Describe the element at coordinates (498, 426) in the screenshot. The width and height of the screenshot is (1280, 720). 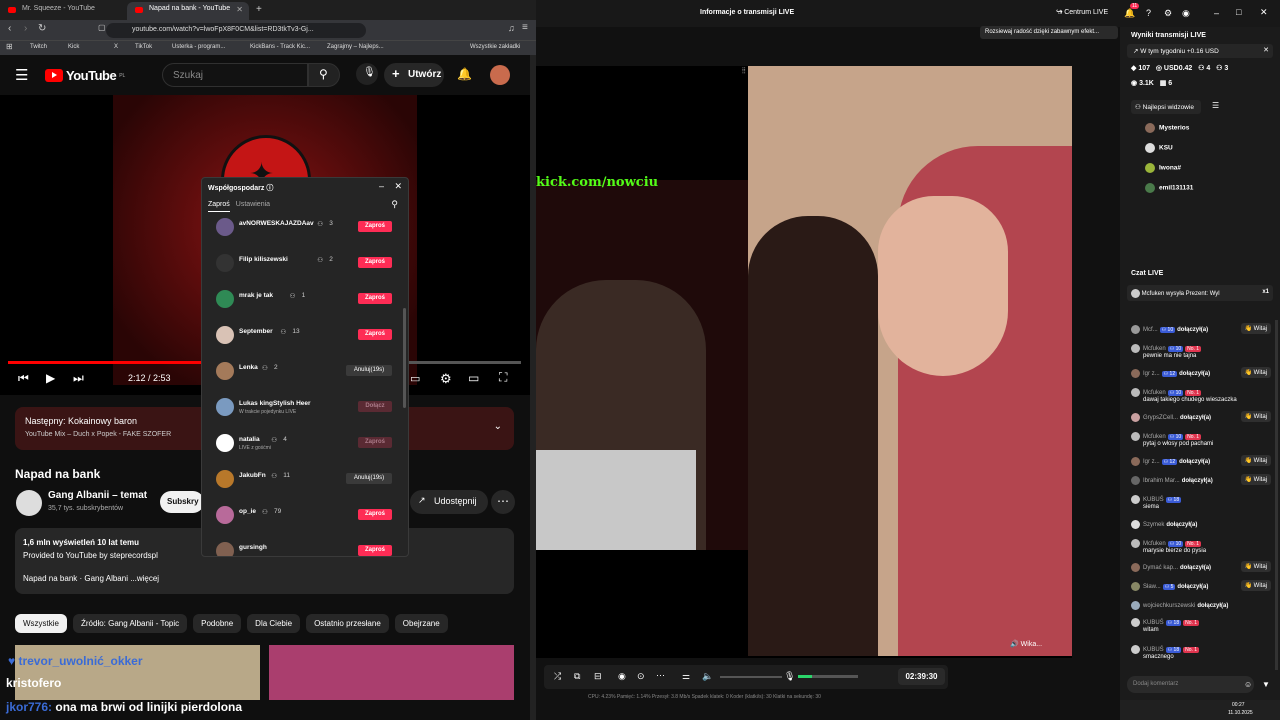
I see `chevron-down-icon: ⌄` at that location.